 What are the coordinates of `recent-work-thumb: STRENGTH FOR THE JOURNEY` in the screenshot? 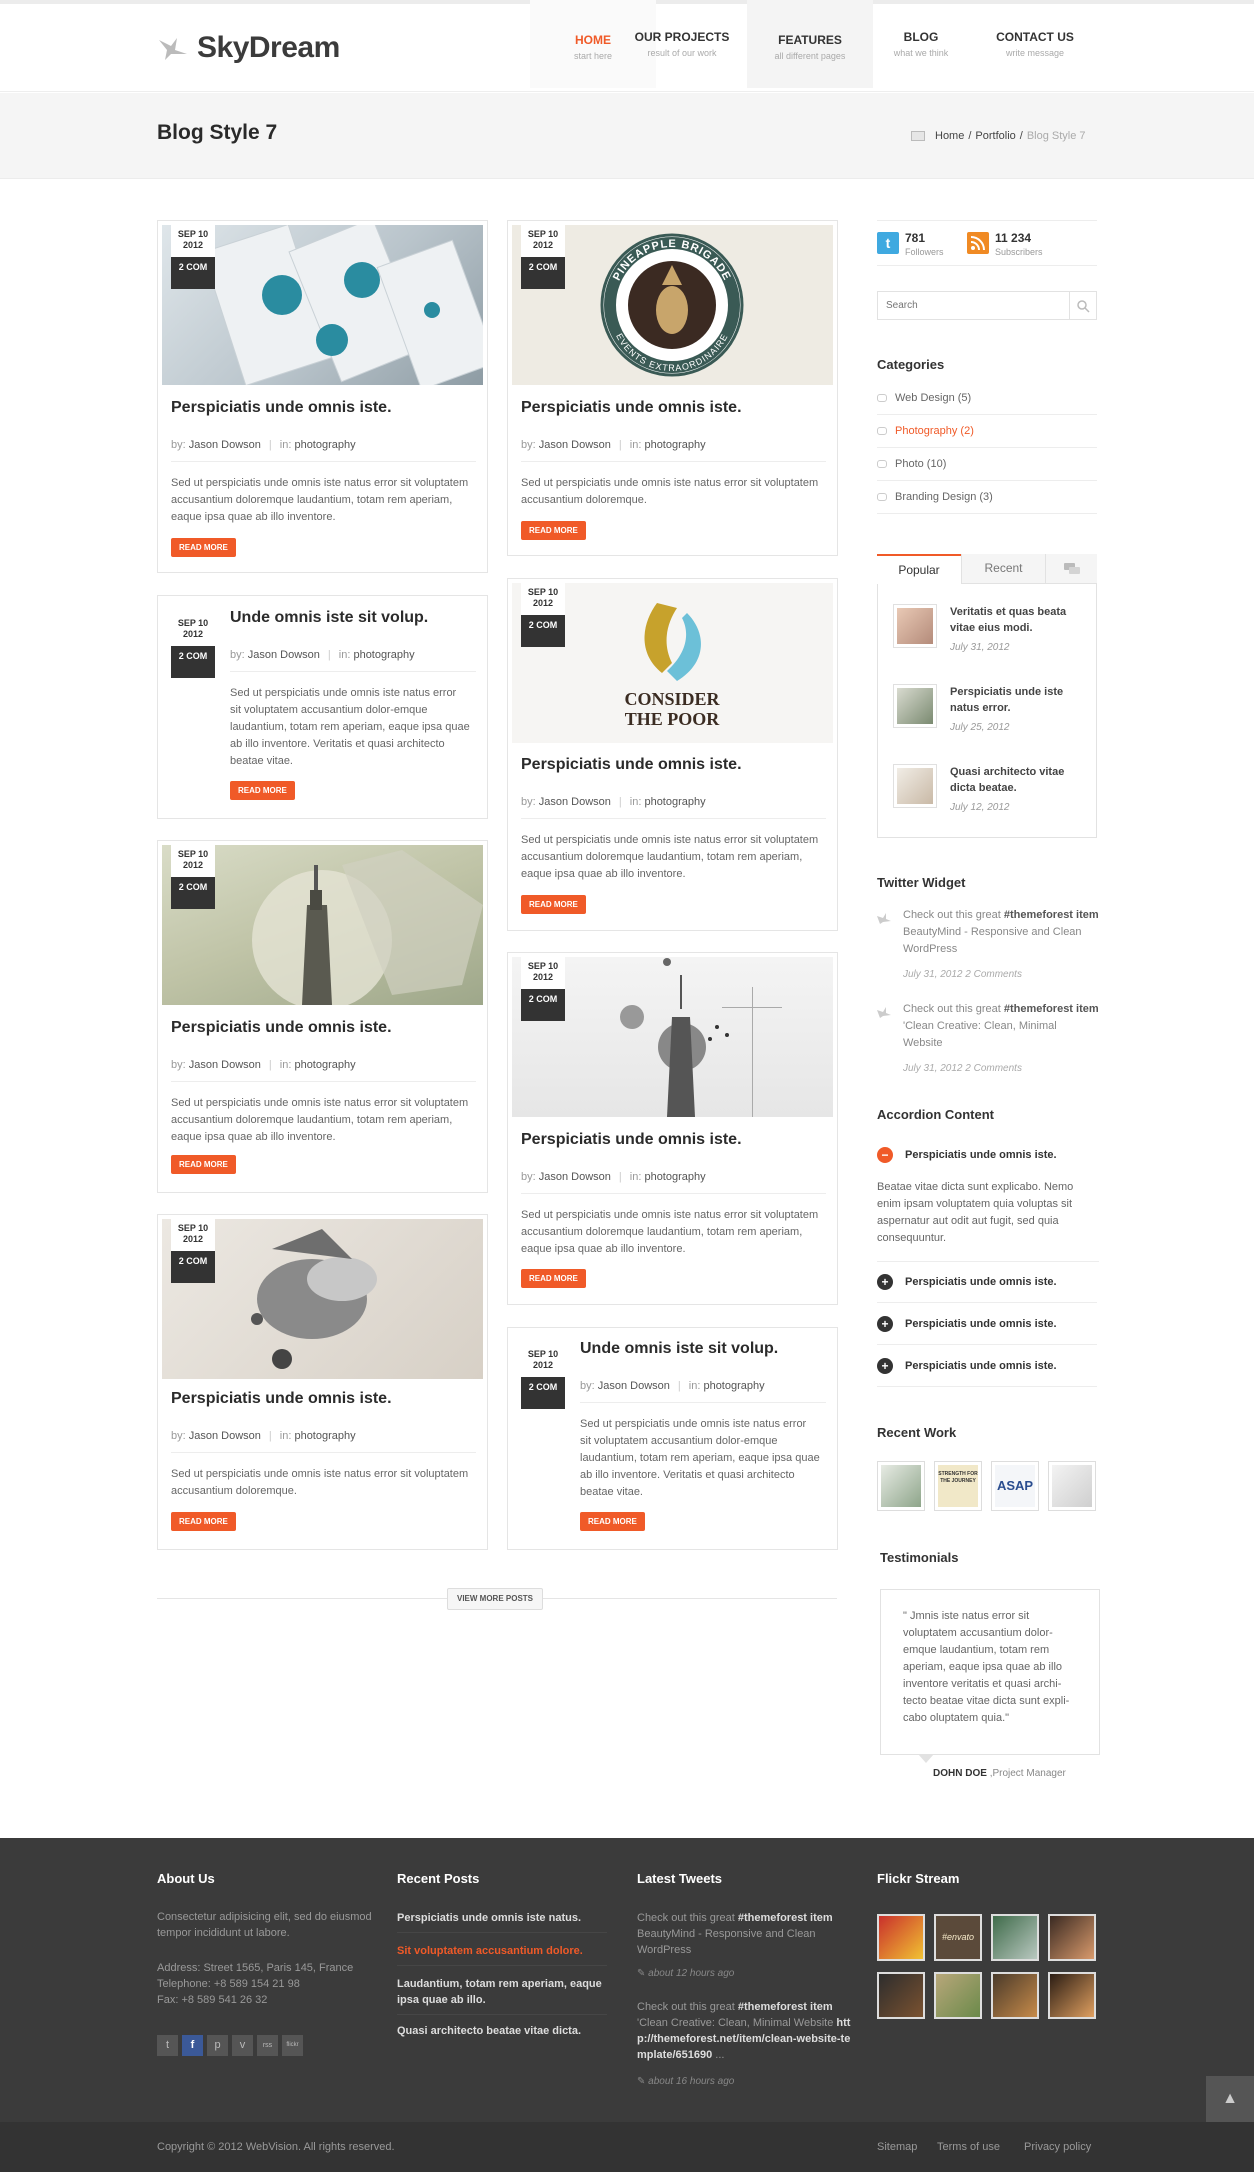 It's located at (958, 1486).